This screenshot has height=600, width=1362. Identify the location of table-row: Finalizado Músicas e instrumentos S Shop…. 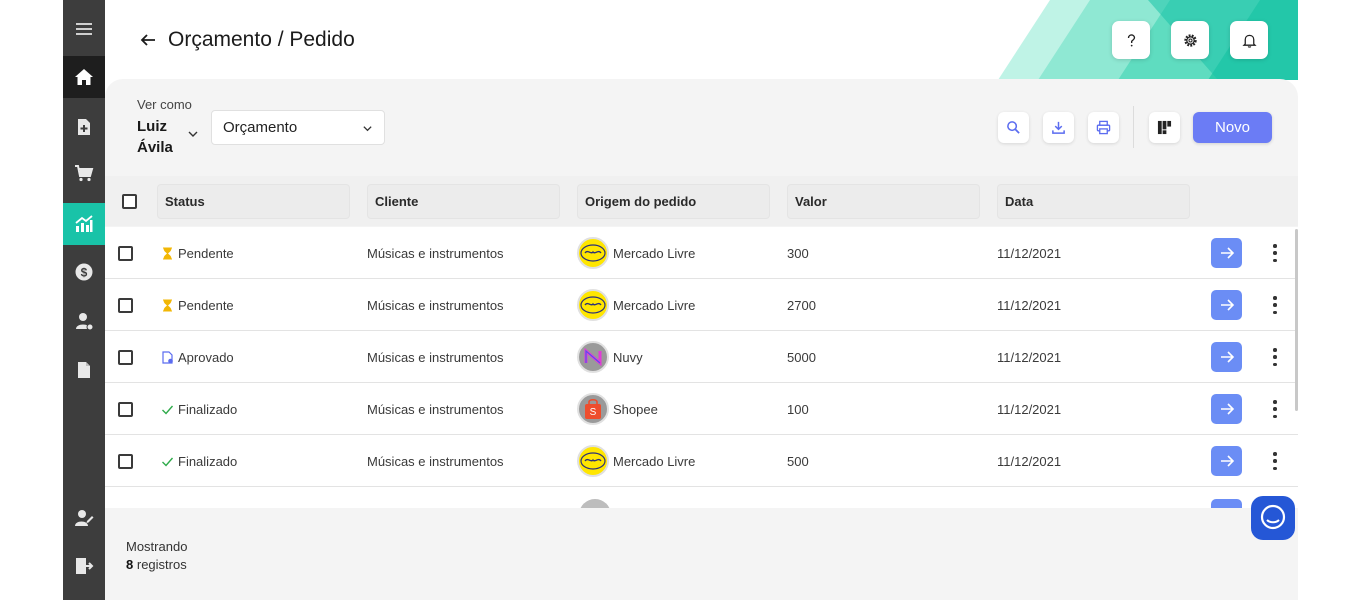
(701, 409).